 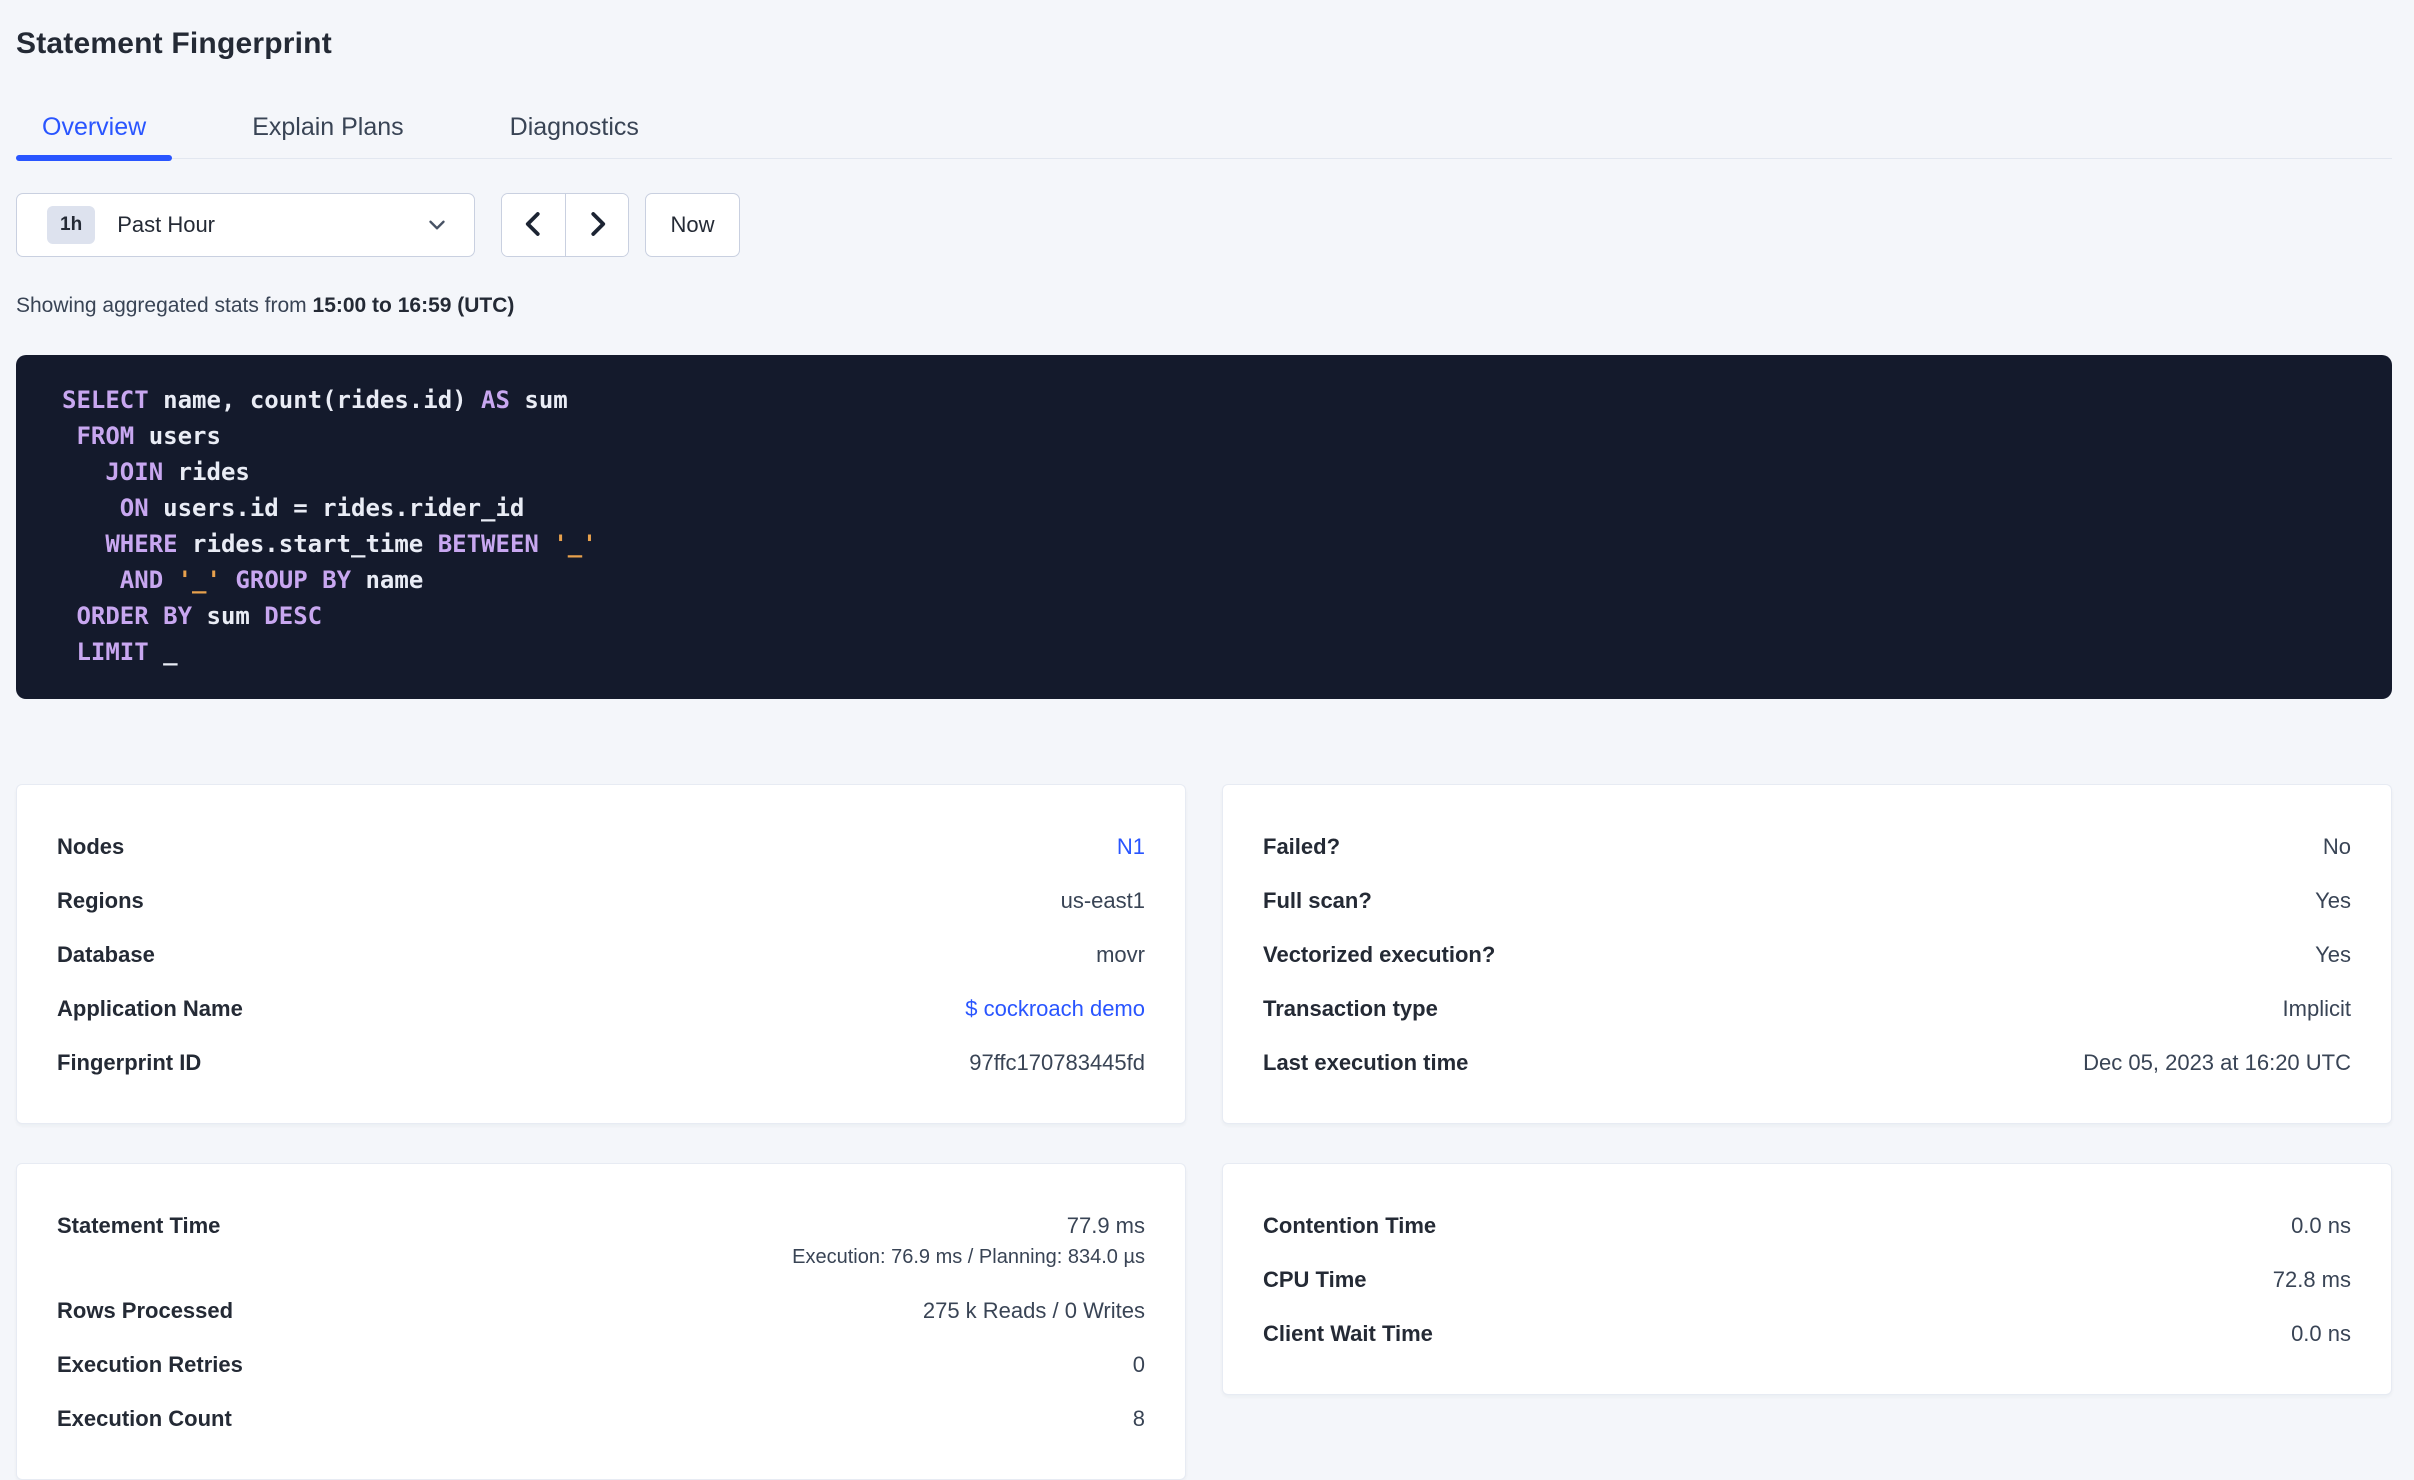 What do you see at coordinates (163, 652) in the screenshot?
I see `sql-text: _` at bounding box center [163, 652].